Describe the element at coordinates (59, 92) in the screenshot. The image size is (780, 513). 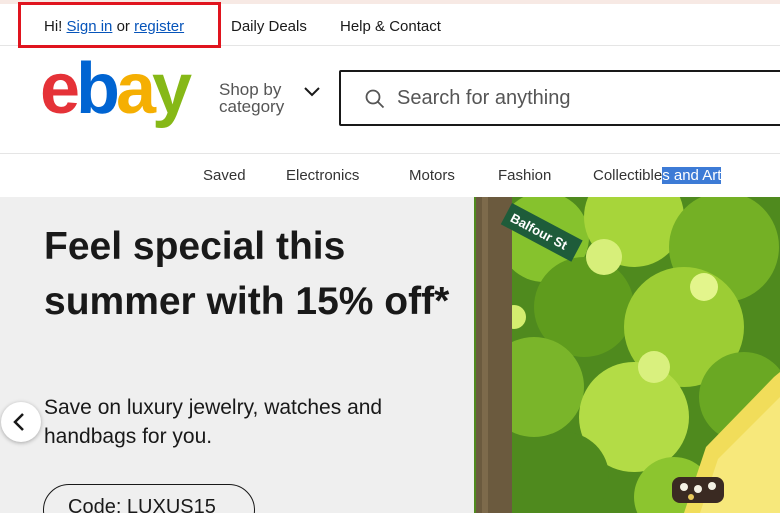
I see `svg-text: e` at that location.